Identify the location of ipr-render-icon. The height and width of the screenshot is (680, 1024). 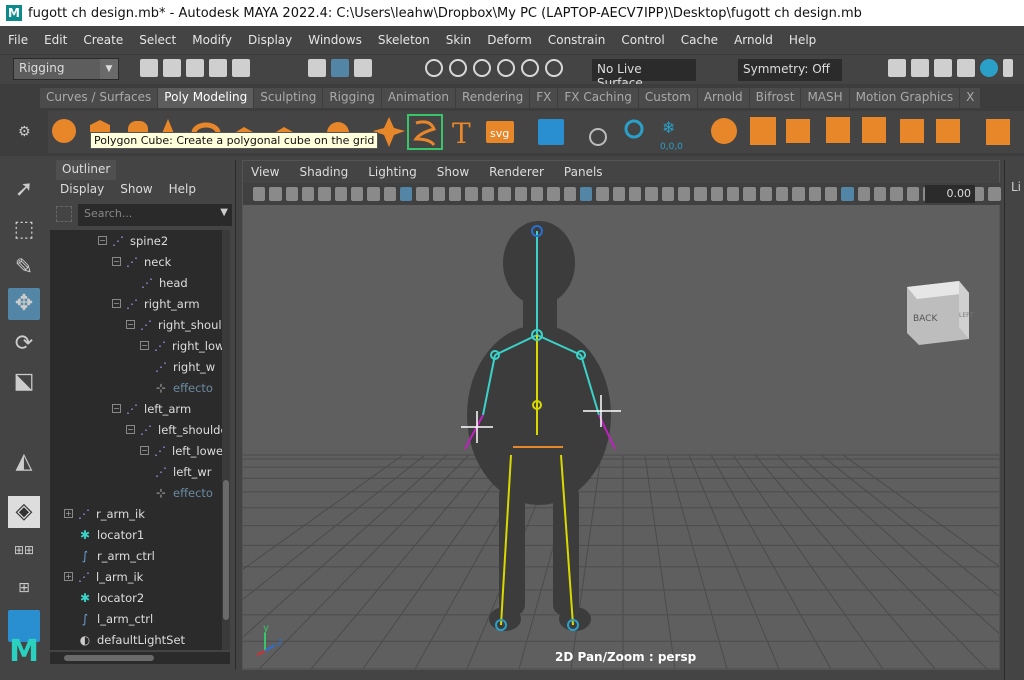
(943, 68).